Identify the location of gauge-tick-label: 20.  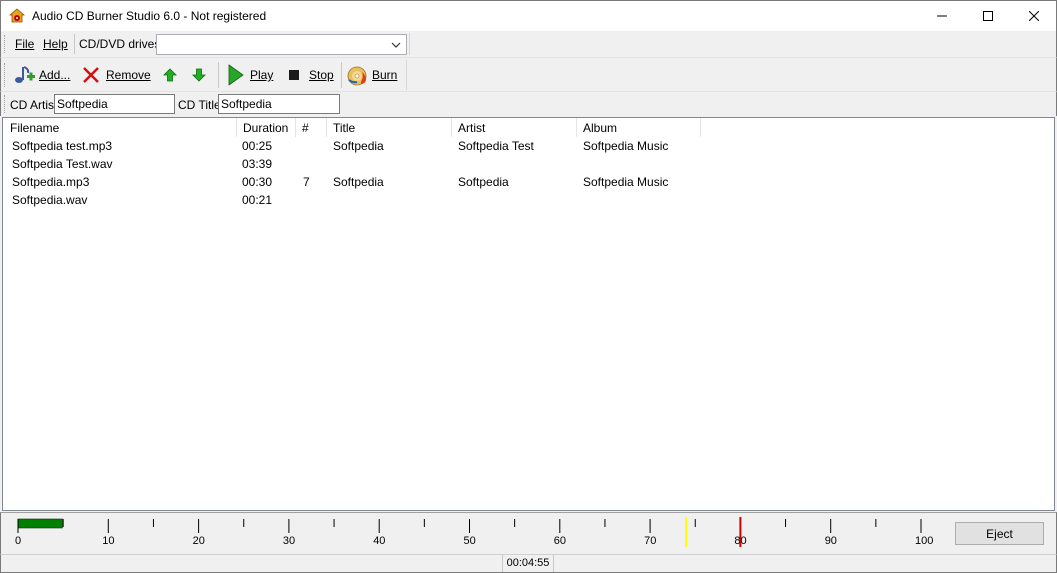
(199, 541).